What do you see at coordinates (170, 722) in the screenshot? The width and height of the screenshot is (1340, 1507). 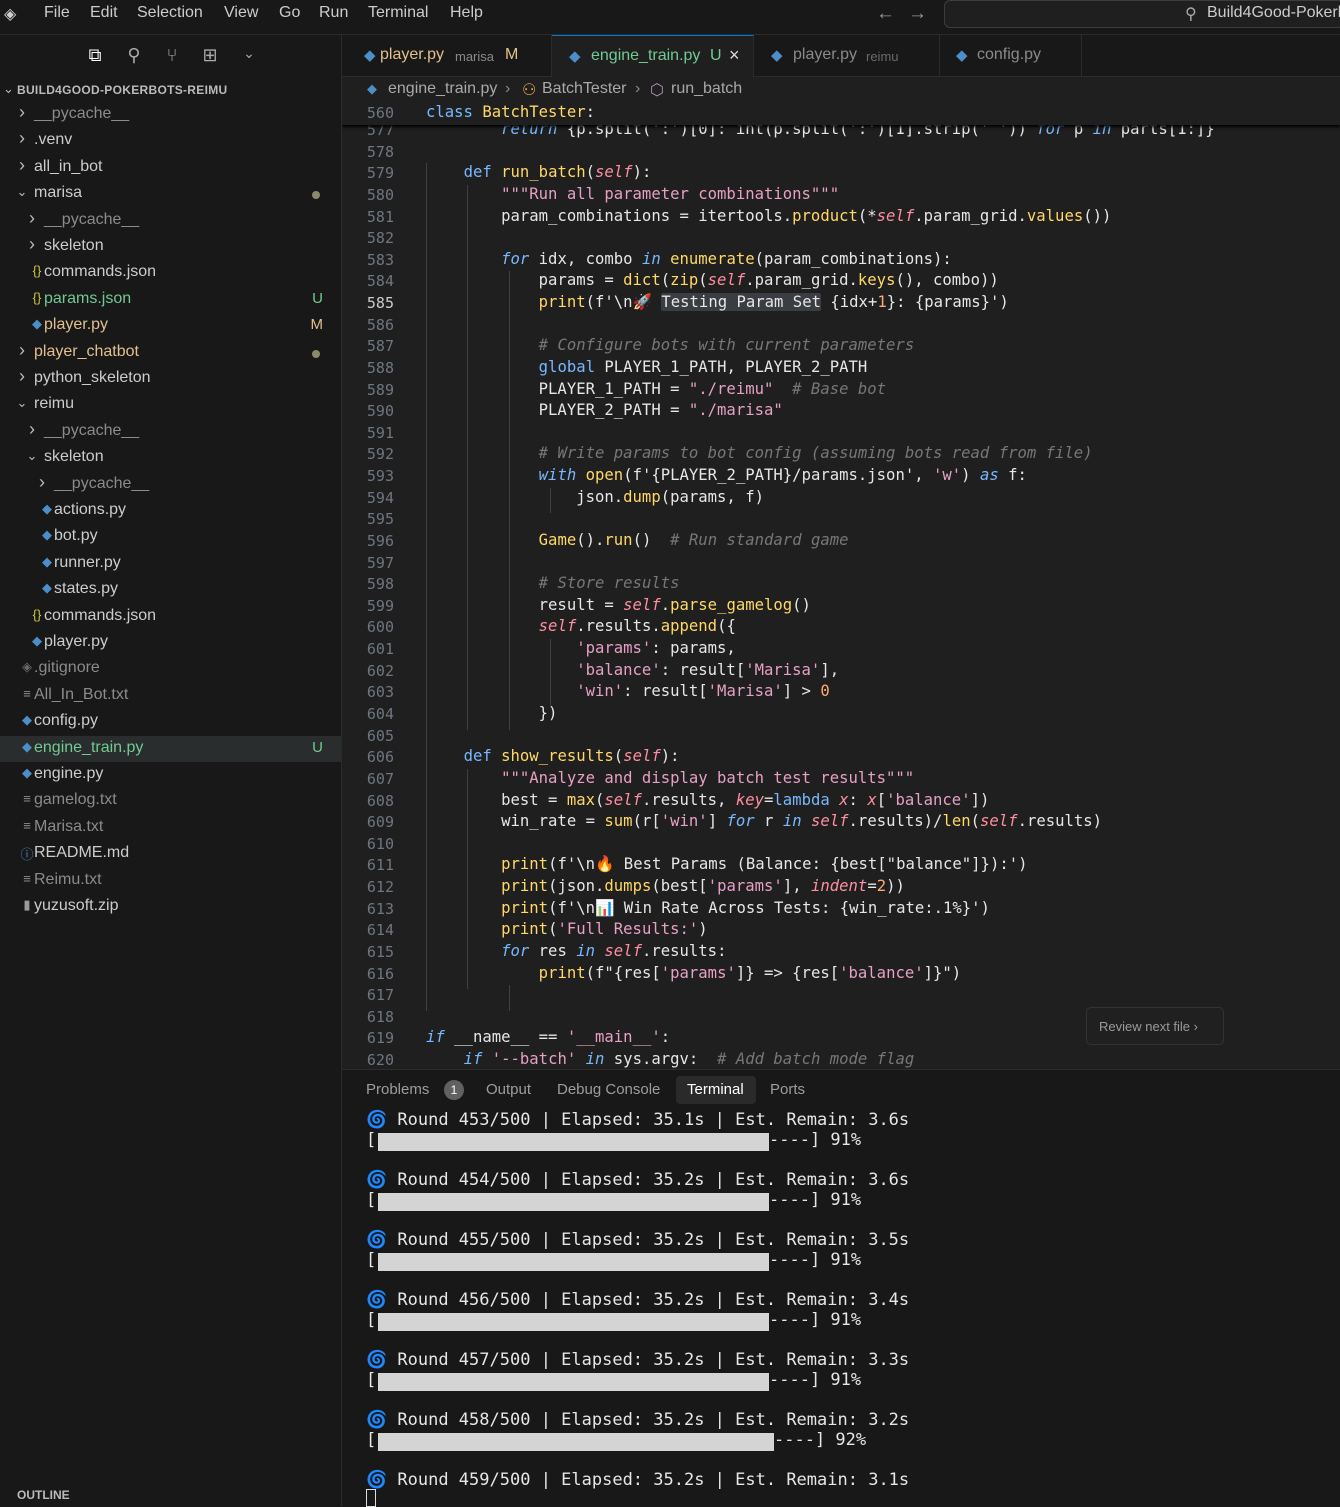 I see `tree-file: ◆ config.py` at bounding box center [170, 722].